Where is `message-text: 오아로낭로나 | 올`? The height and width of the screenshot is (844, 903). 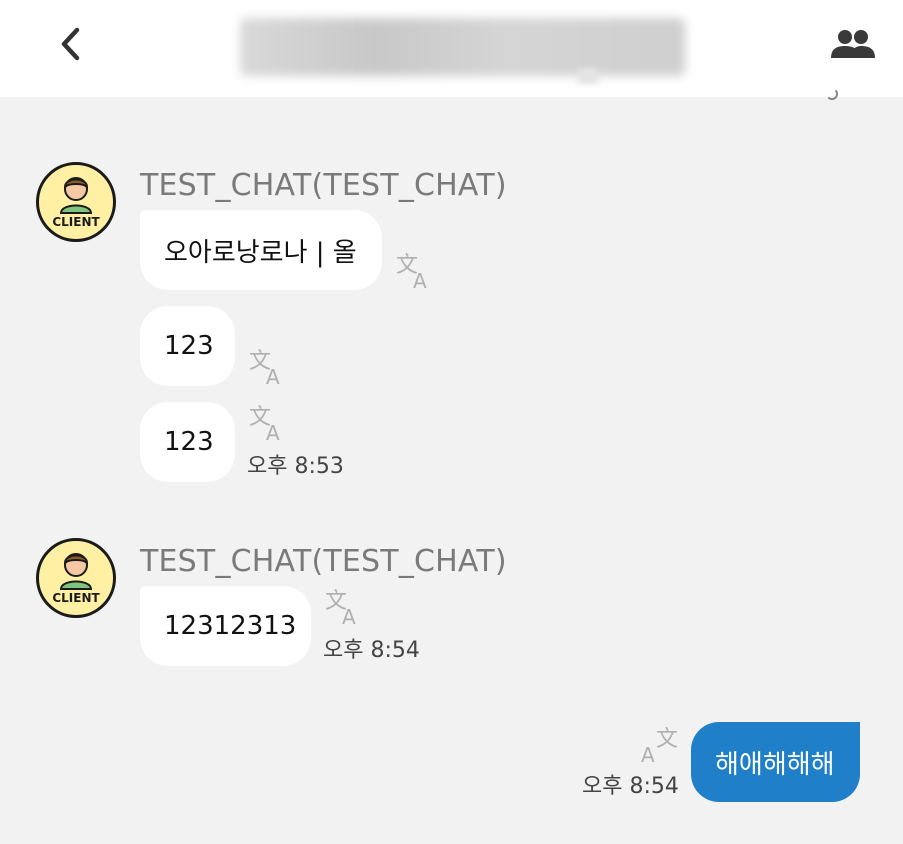 message-text: 오아로낭로나 | 올 is located at coordinates (260, 252).